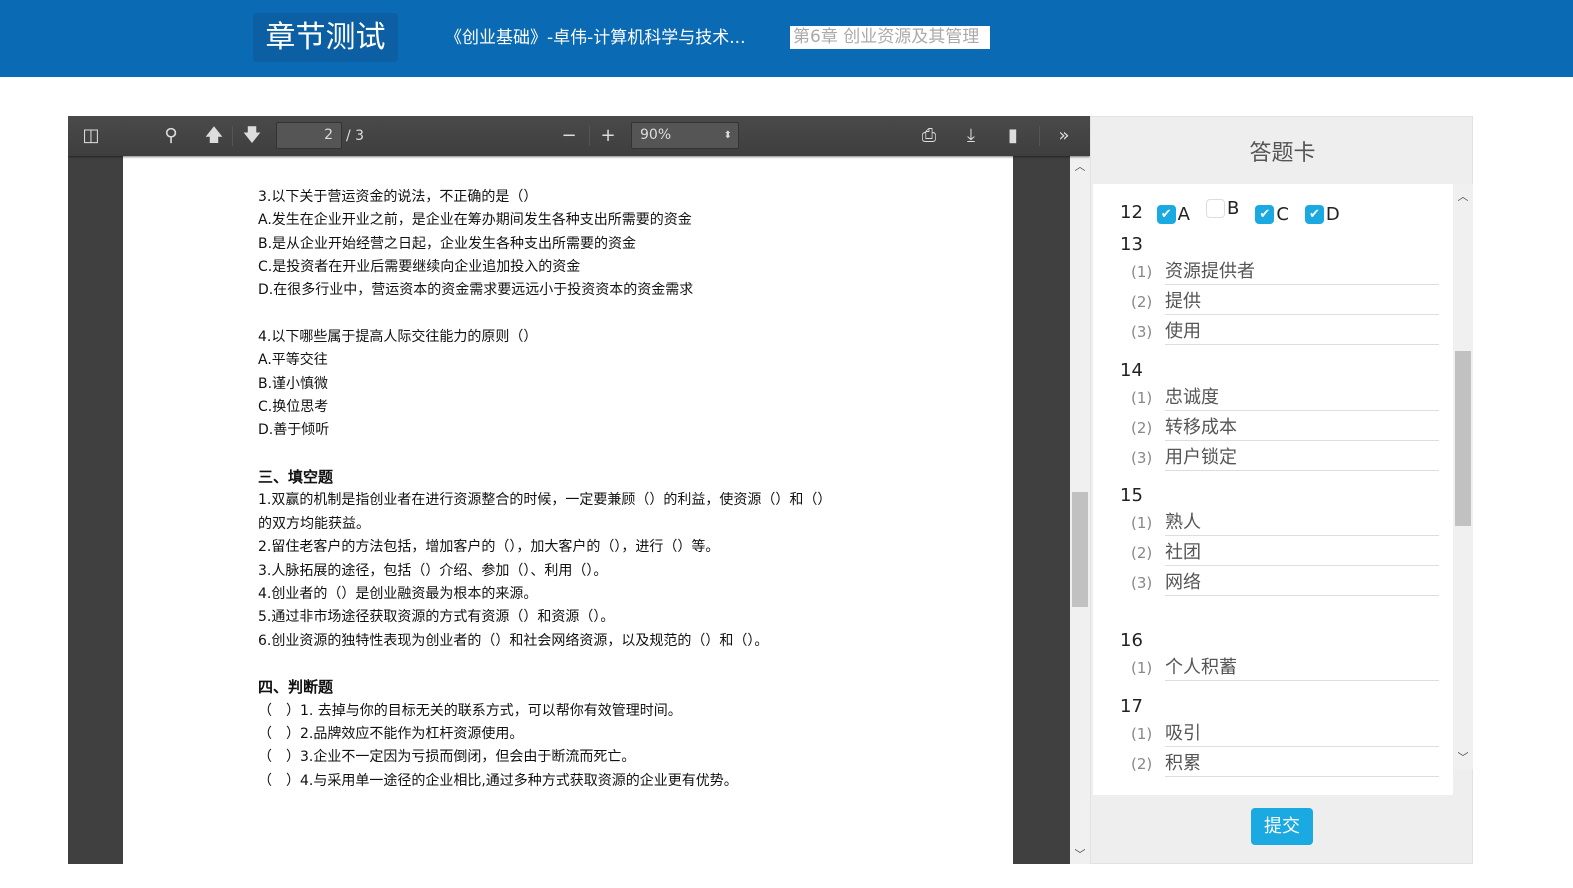 The width and height of the screenshot is (1573, 888). Describe the element at coordinates (1332, 214) in the screenshot. I see `option-label: D` at that location.